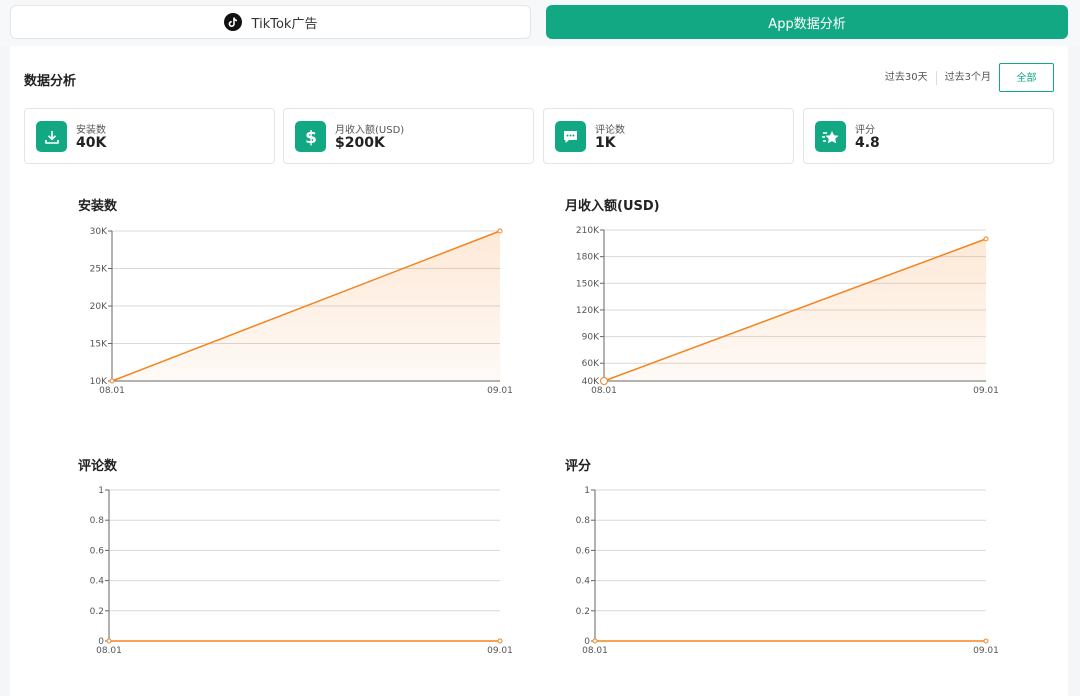  I want to click on stat-label: 评论数, so click(610, 130).